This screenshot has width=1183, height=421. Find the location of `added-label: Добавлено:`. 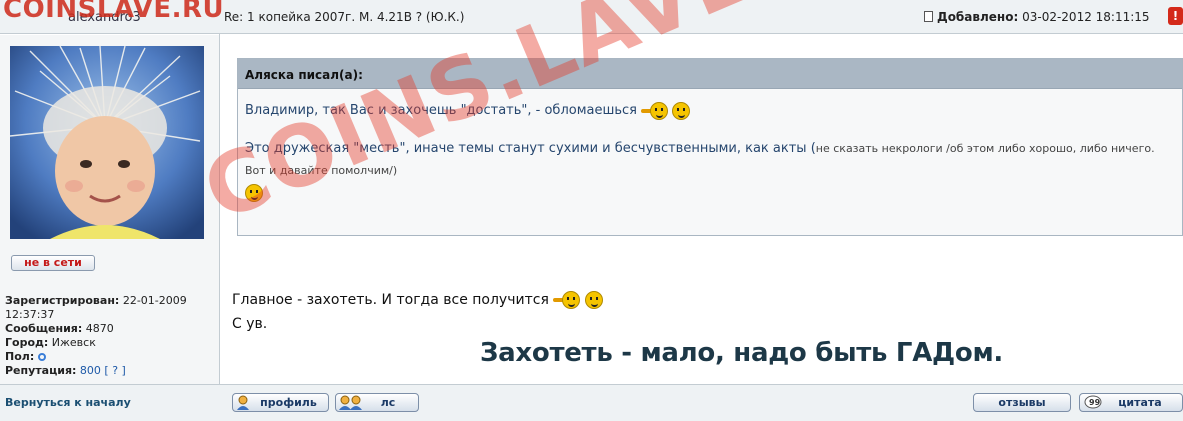

added-label: Добавлено: is located at coordinates (978, 17).